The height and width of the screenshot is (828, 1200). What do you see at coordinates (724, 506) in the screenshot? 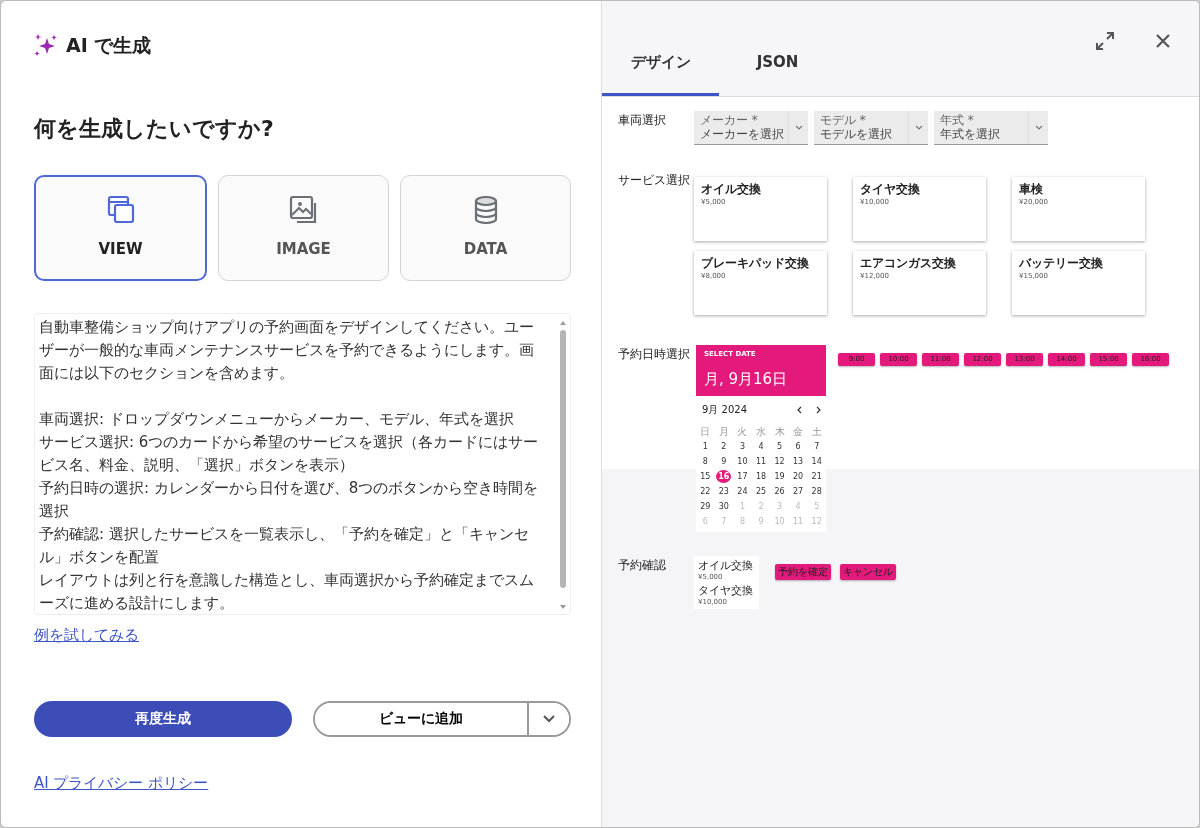
I see `calendar-day: 30` at bounding box center [724, 506].